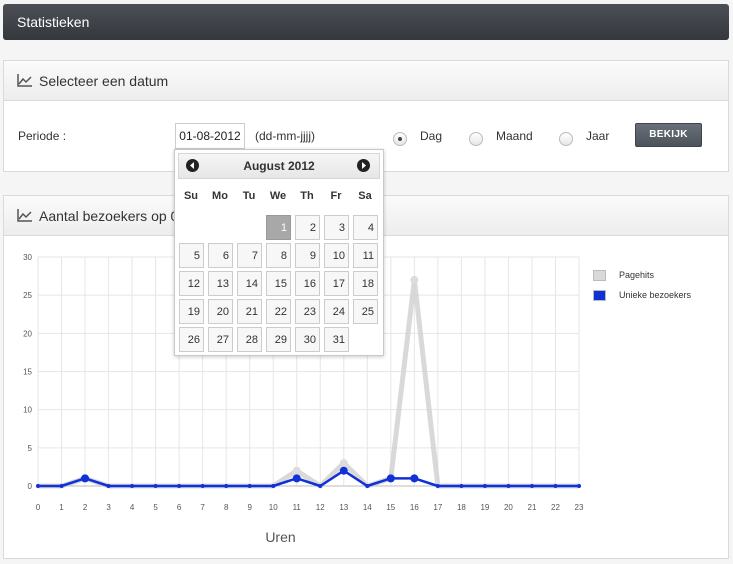 This screenshot has width=733, height=564. I want to click on x-tick-label: 23, so click(579, 507).